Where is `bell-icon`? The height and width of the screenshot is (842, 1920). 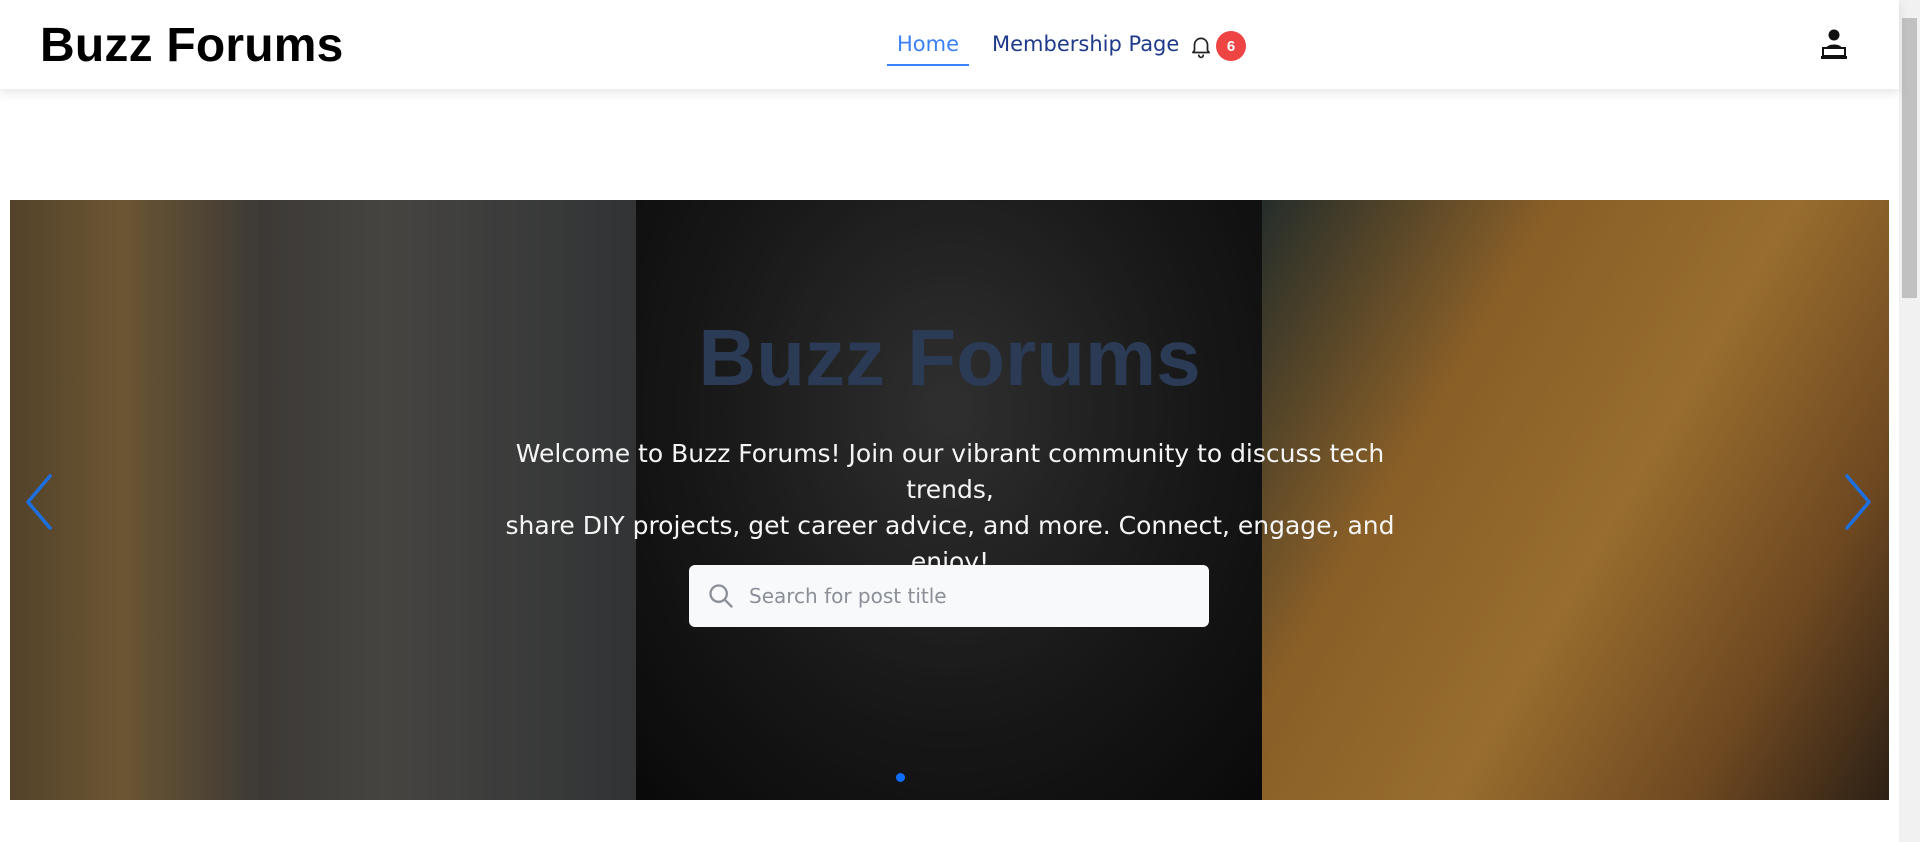
bell-icon is located at coordinates (1201, 46).